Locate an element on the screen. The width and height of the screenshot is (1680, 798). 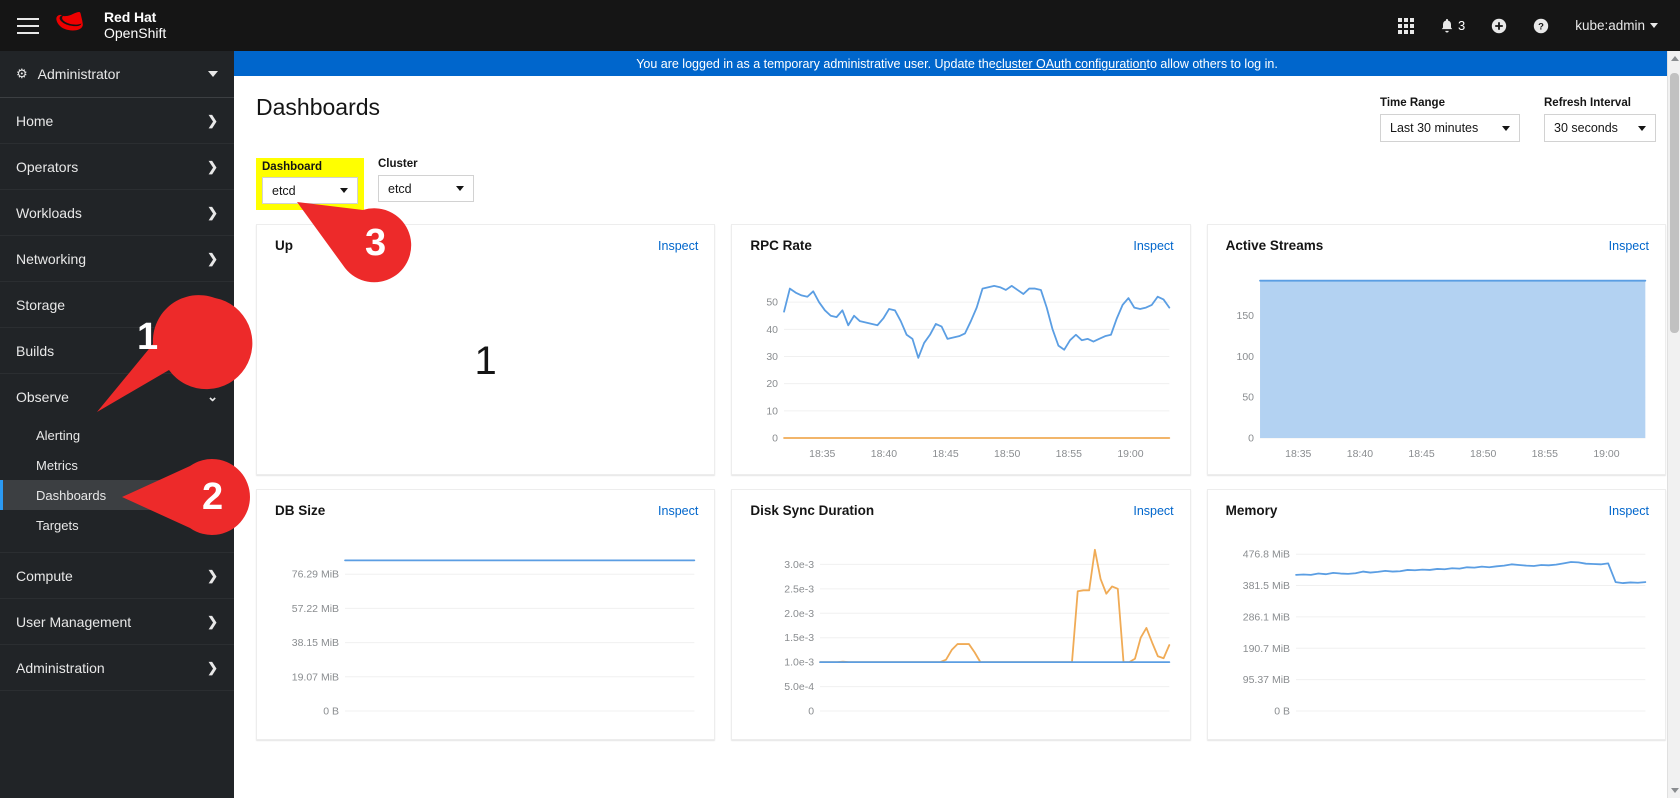
dashboard-value: etcd is located at coordinates (284, 190).